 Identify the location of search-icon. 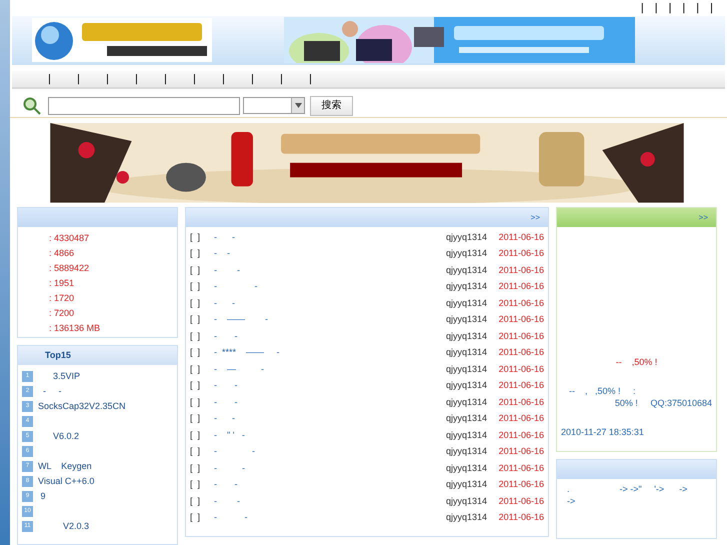
(32, 106).